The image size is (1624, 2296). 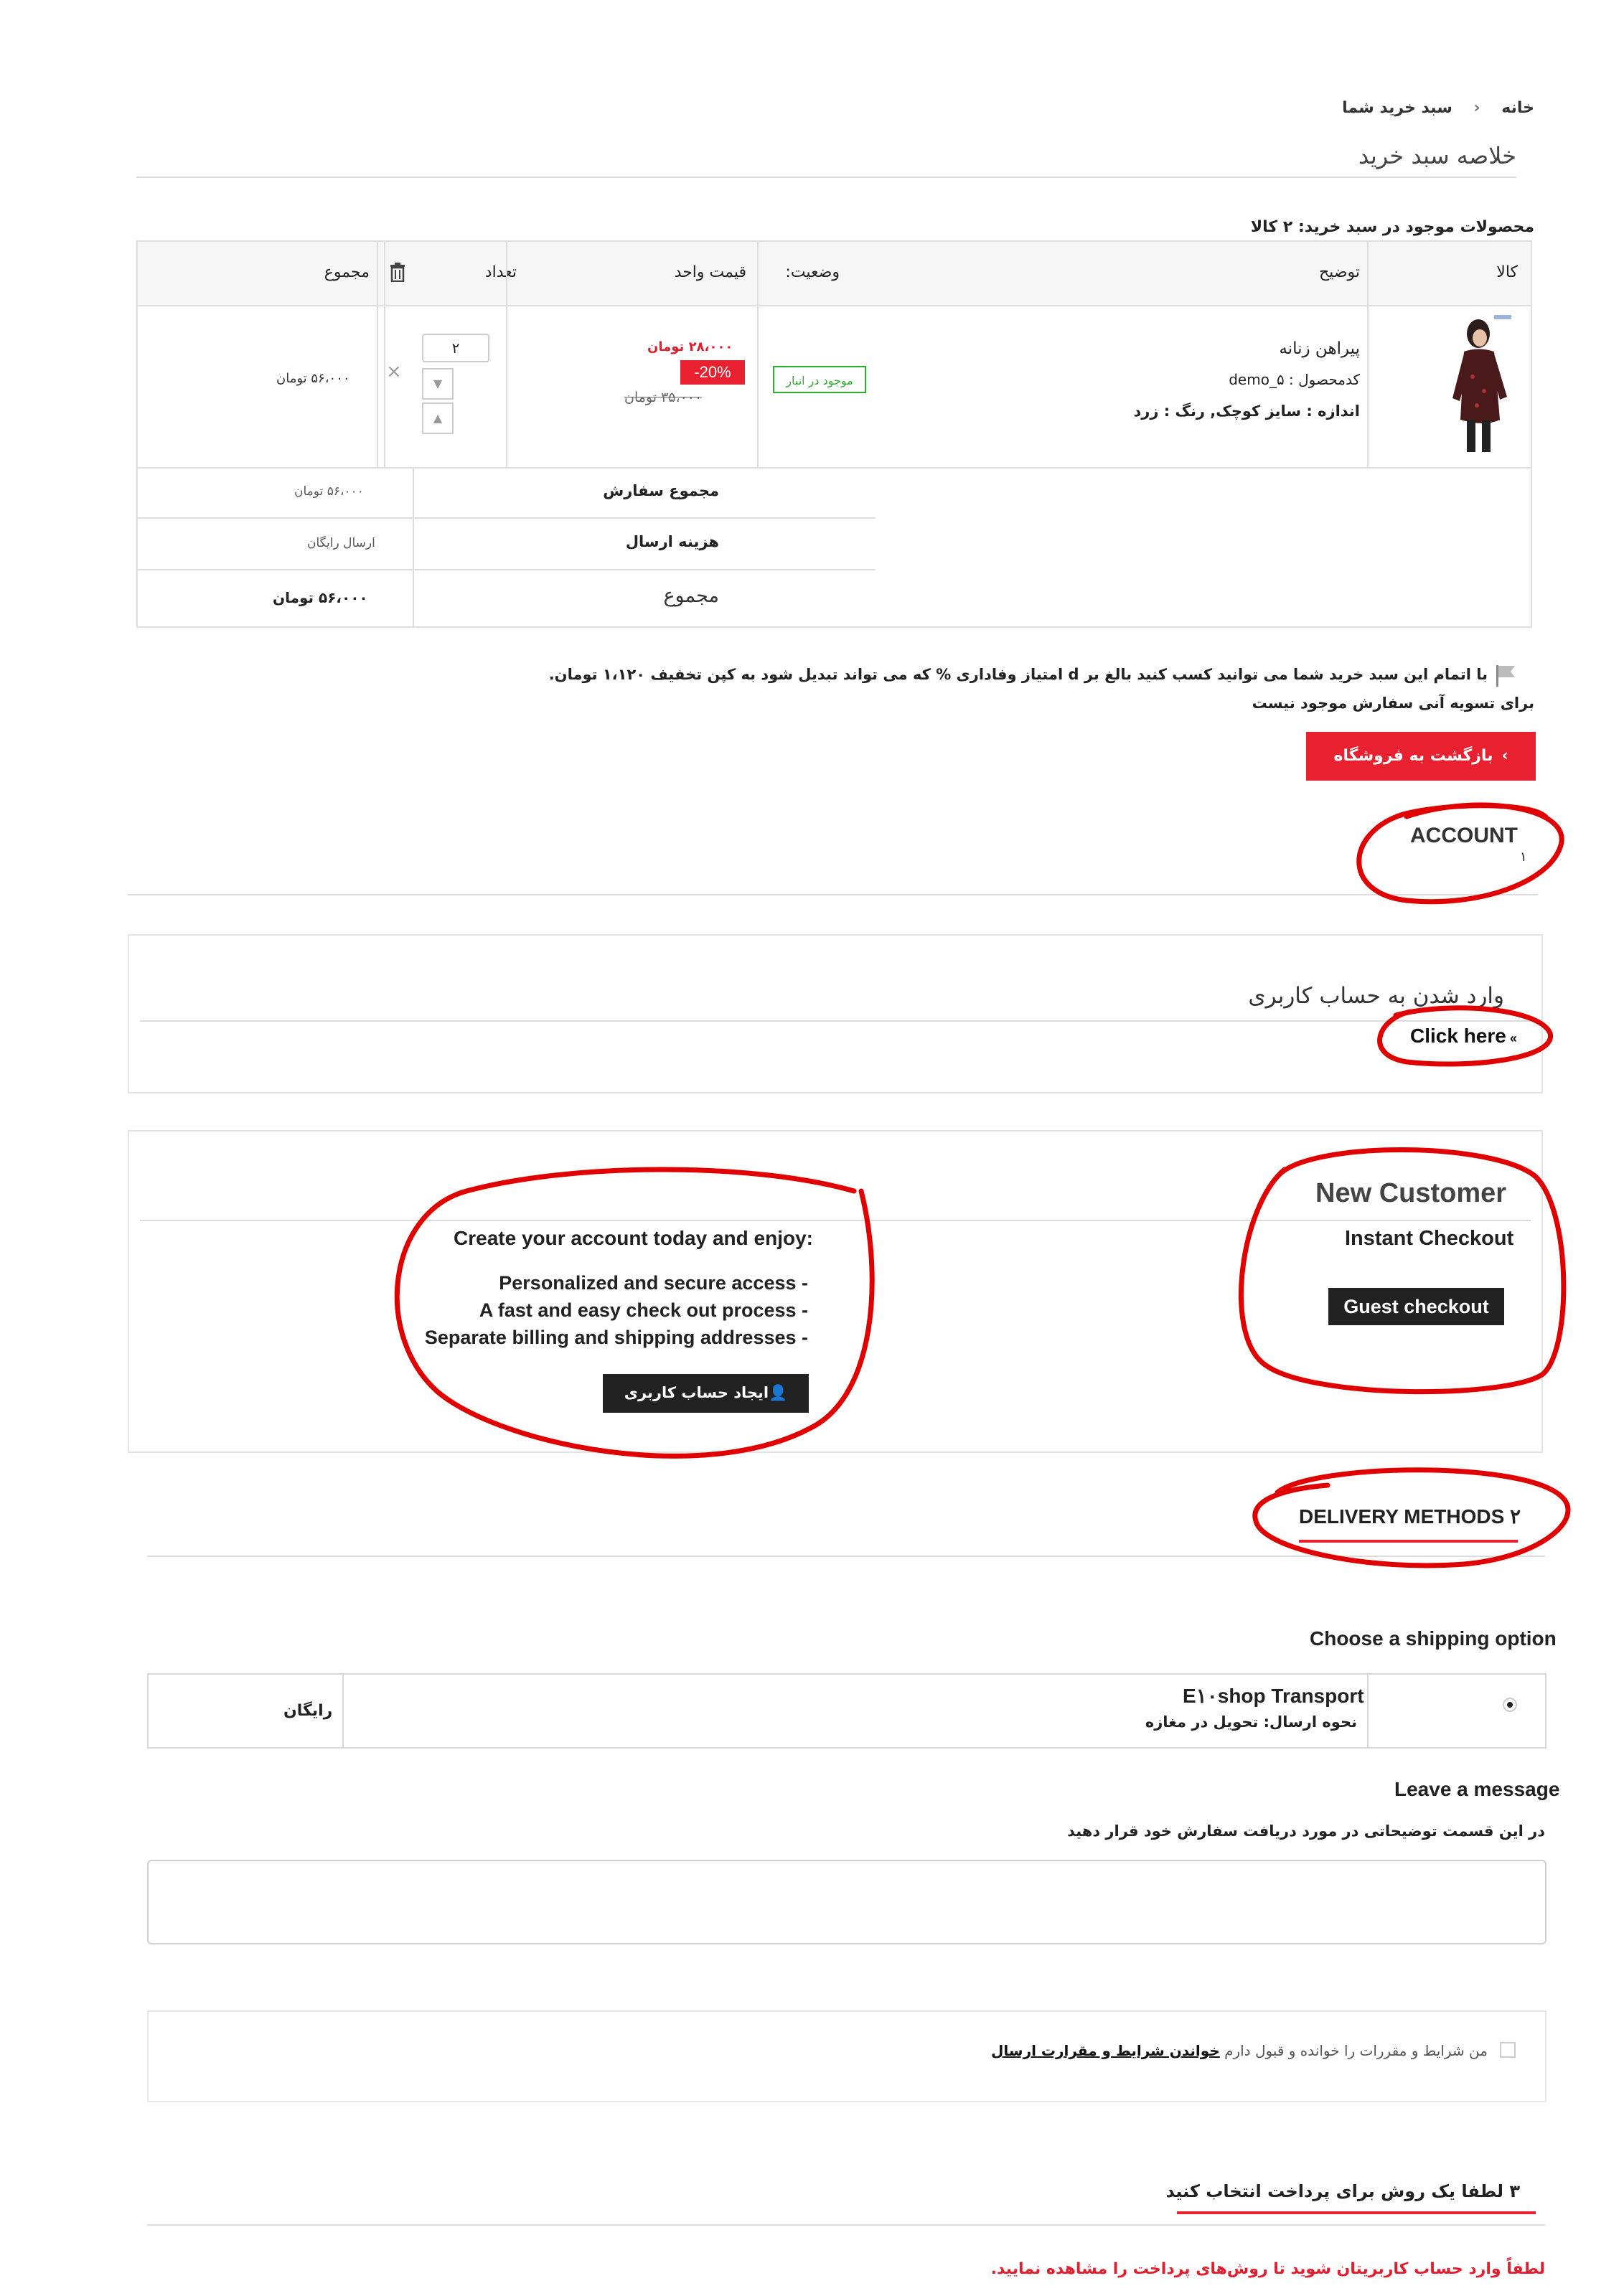 What do you see at coordinates (1393, 703) in the screenshot?
I see `voucher-text: برای تسویه آنی سفارش موجود نیست` at bounding box center [1393, 703].